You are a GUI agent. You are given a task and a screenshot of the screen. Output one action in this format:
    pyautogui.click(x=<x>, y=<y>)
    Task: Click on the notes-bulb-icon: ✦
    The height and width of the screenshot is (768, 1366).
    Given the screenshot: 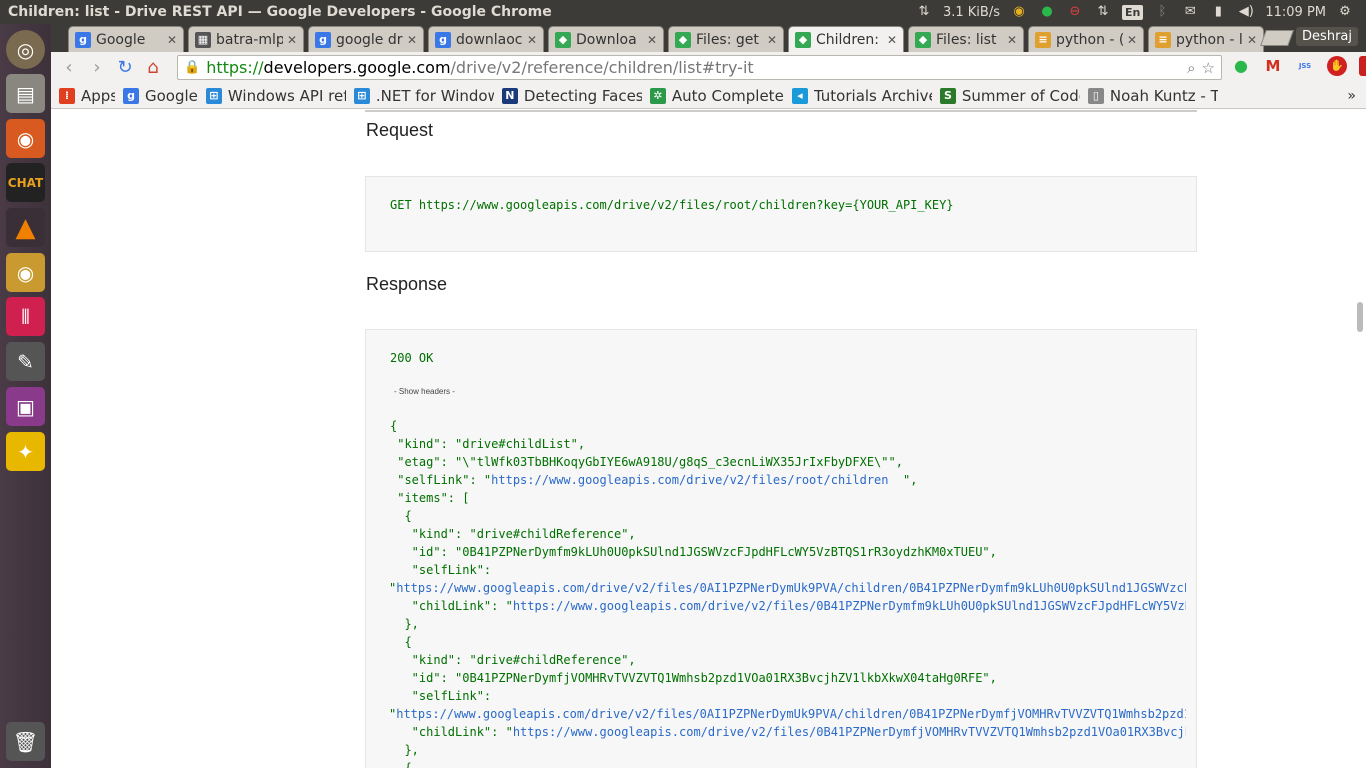 What is the action you would take?
    pyautogui.click(x=25, y=451)
    